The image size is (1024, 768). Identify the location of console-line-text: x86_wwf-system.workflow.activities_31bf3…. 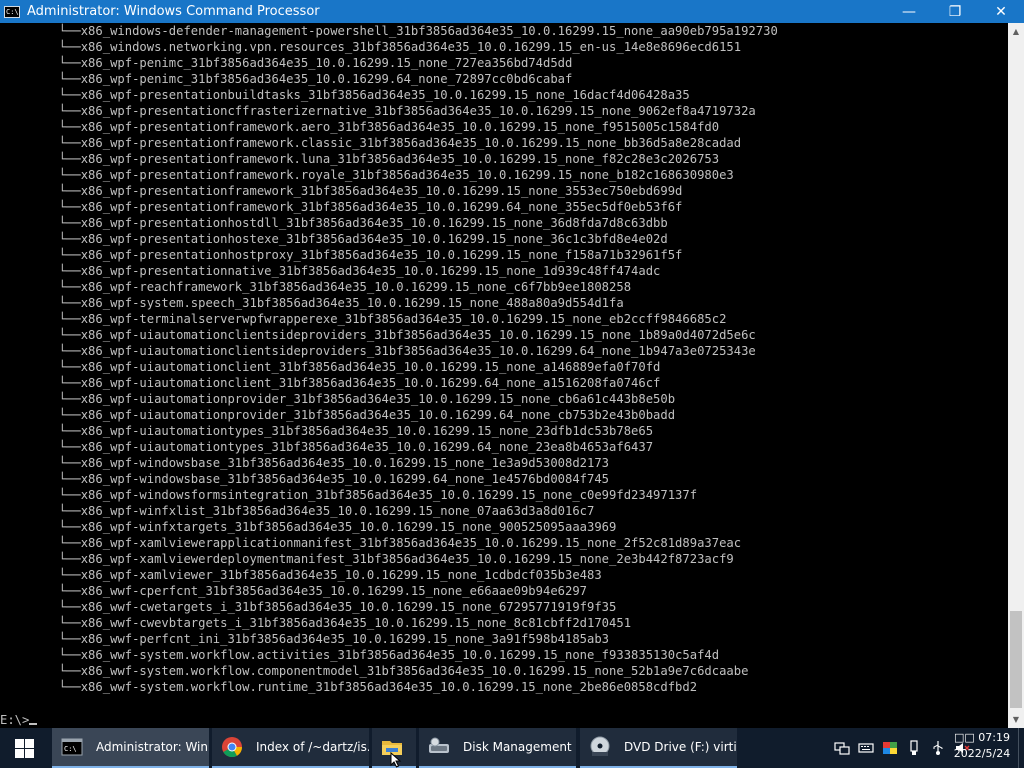
(400, 655).